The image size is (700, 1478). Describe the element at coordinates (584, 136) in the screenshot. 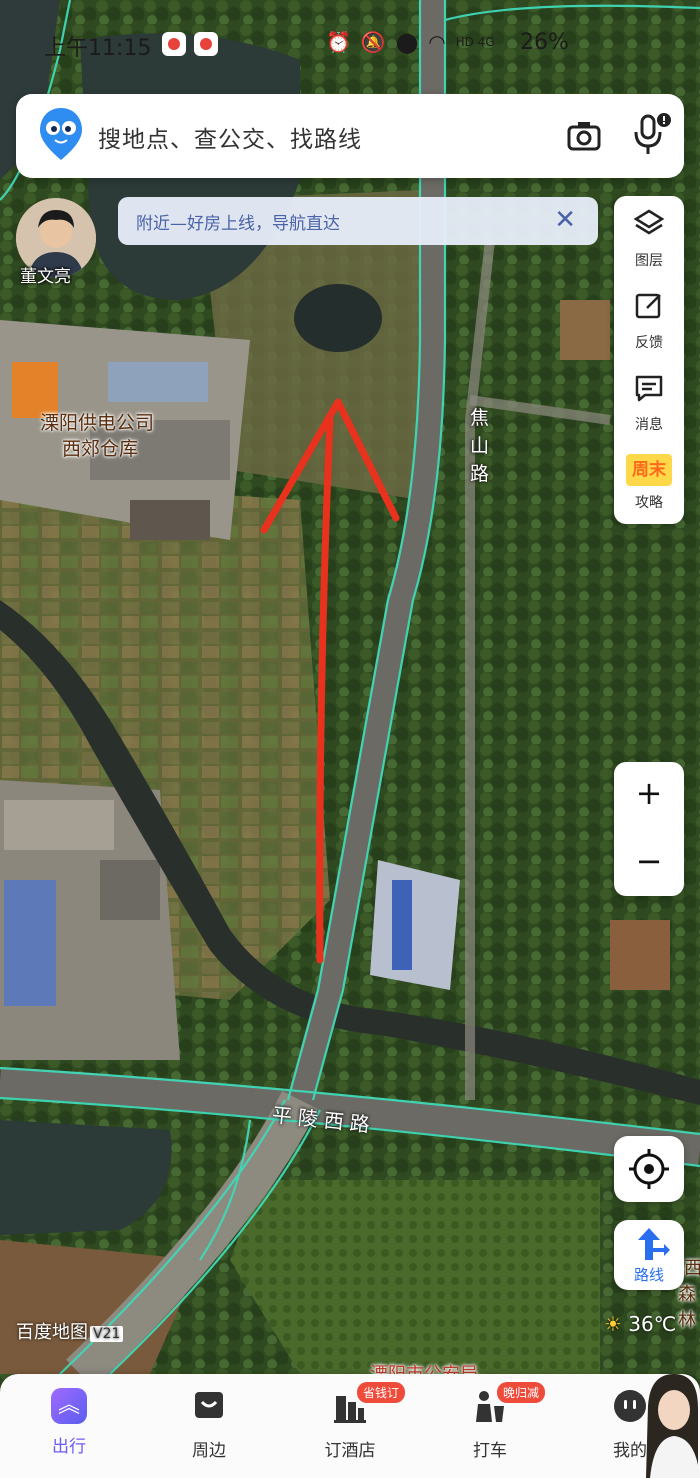

I see `camera-icon` at that location.